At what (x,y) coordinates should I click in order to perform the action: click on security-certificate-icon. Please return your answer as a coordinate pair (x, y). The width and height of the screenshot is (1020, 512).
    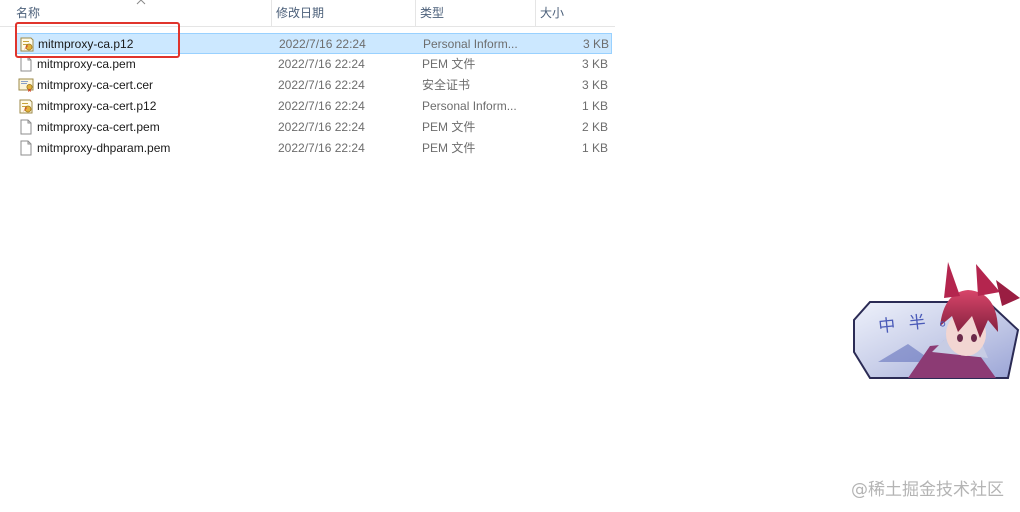
    Looking at the image, I should click on (26, 85).